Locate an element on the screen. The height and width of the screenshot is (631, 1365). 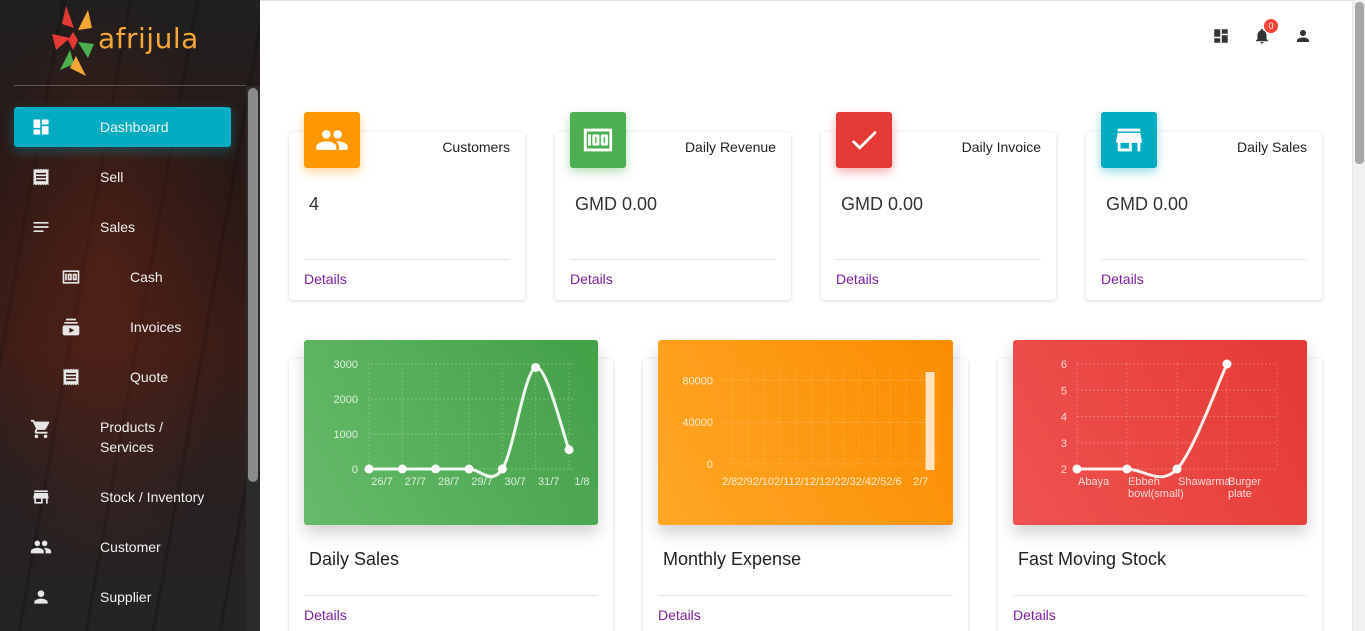
y-tick-label: 2 is located at coordinates (1064, 470).